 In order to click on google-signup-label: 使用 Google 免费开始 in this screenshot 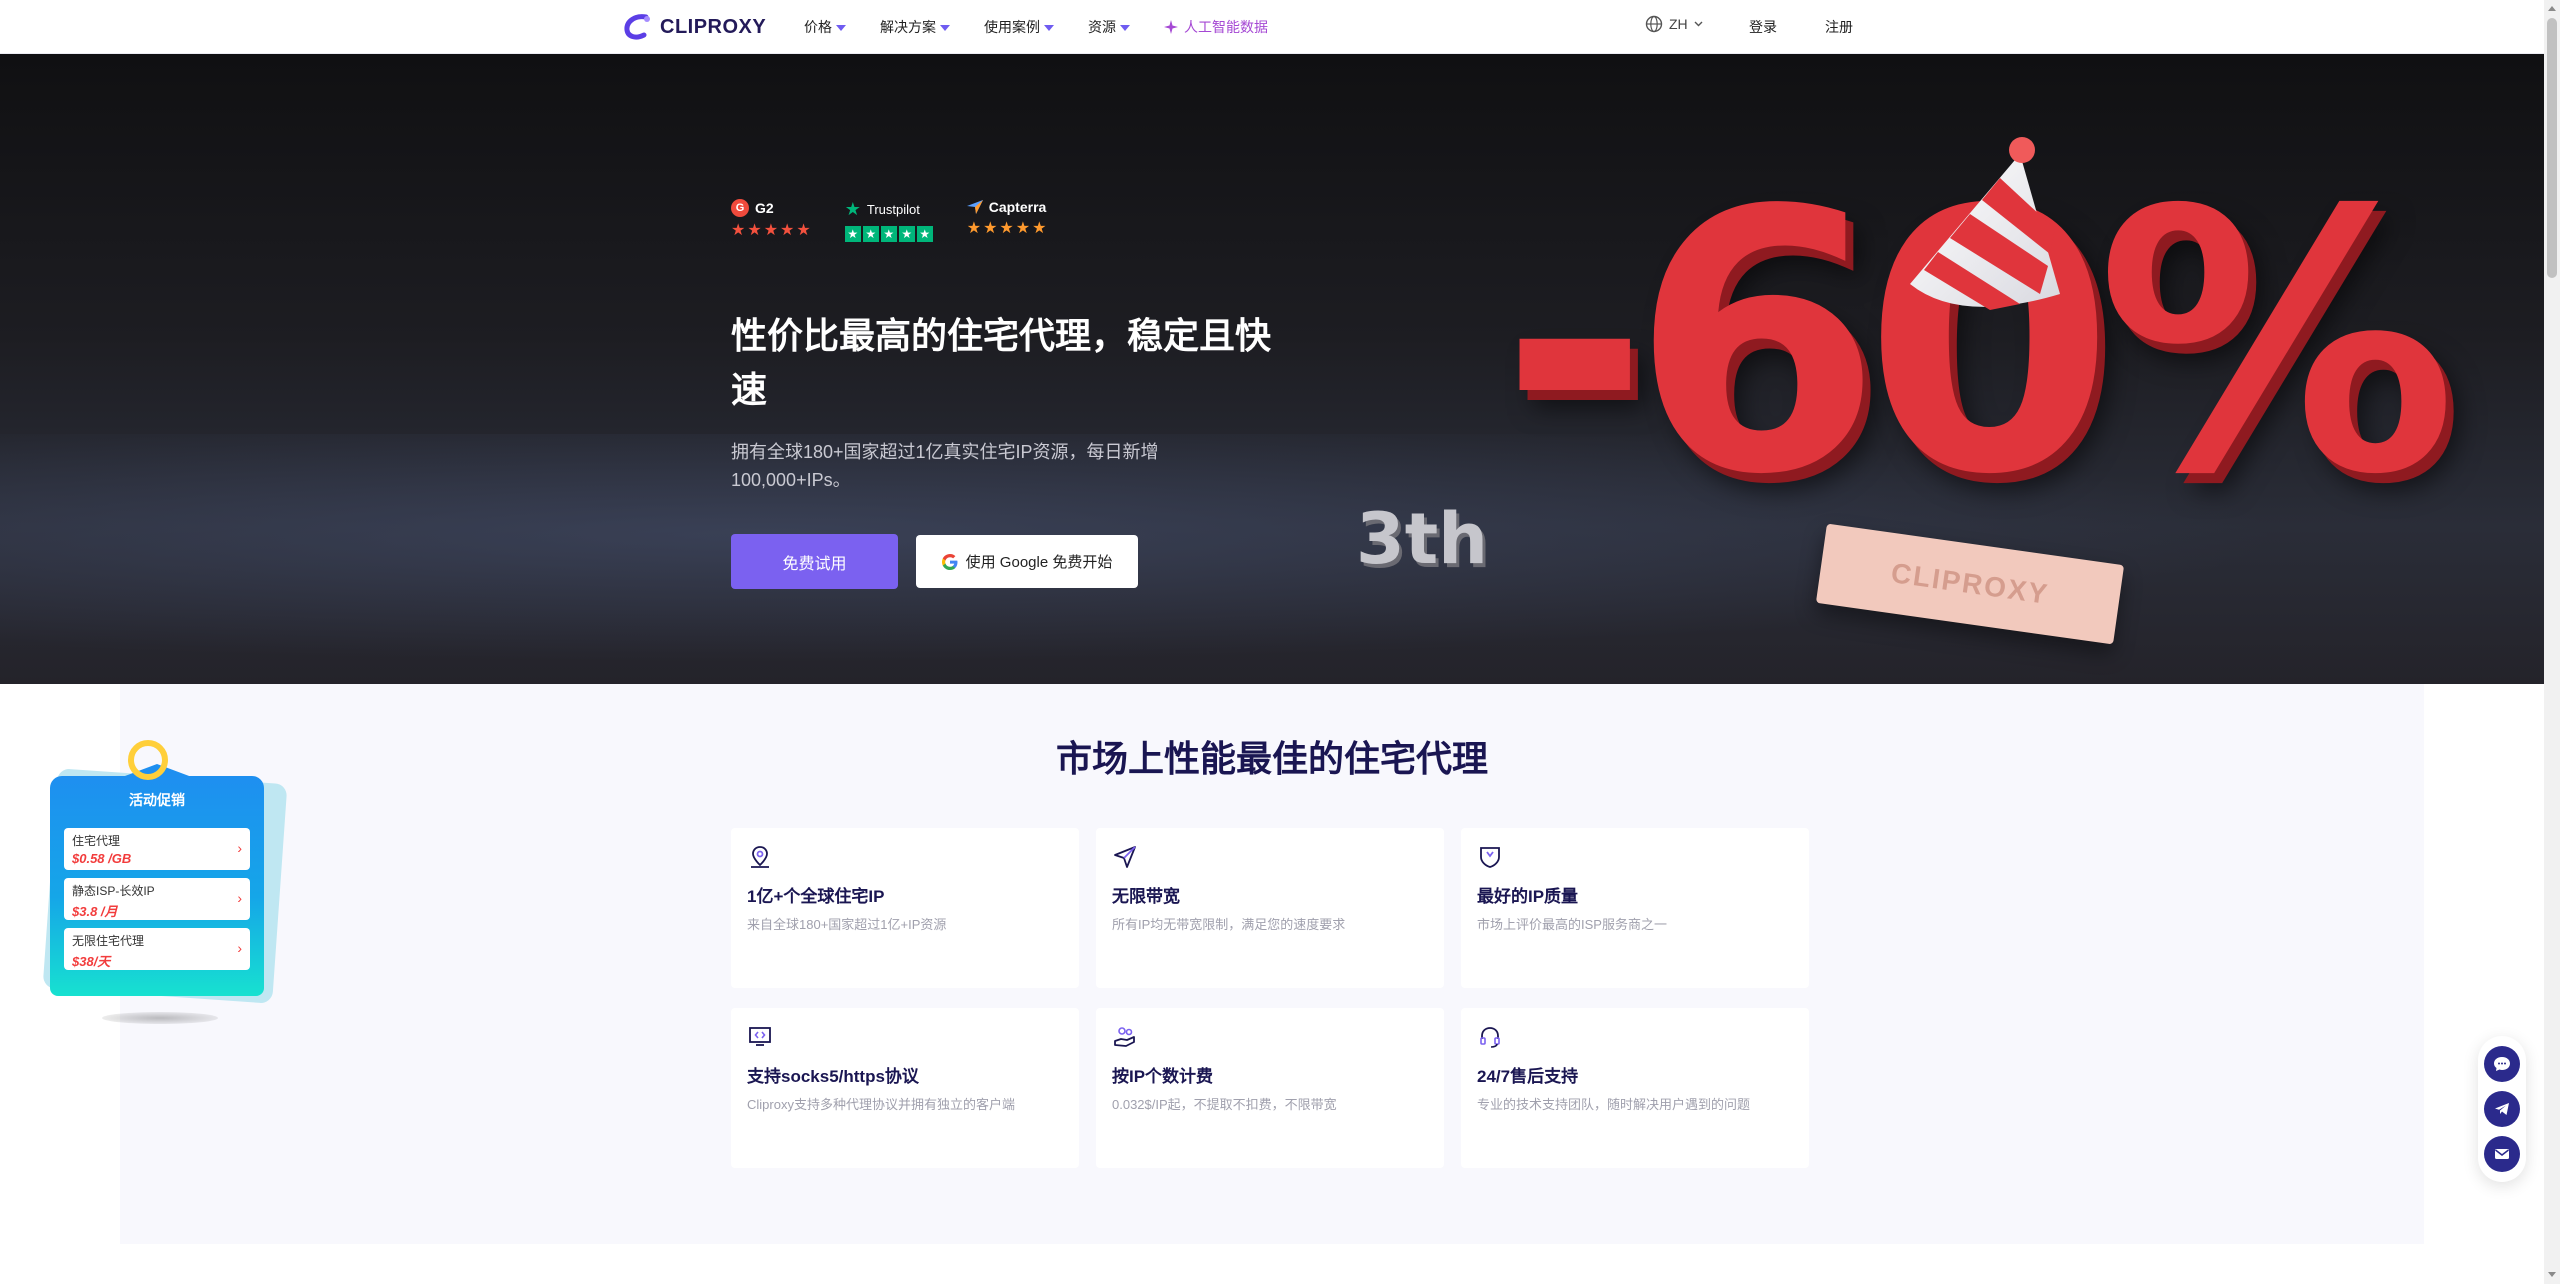, I will do `click(1039, 562)`.